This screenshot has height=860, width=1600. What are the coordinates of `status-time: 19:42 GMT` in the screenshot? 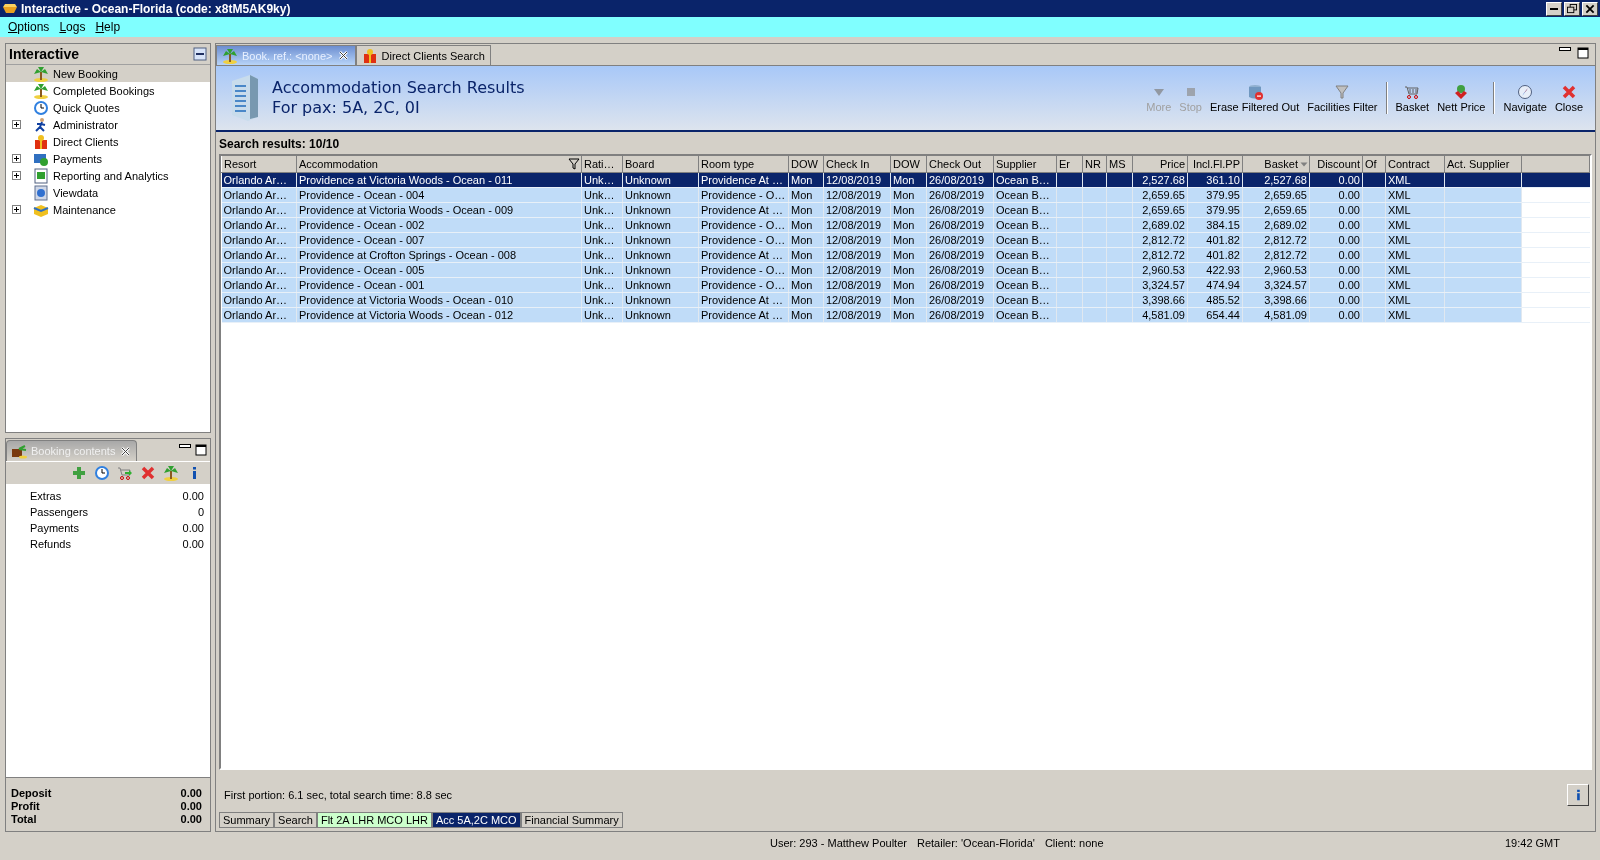 It's located at (1532, 843).